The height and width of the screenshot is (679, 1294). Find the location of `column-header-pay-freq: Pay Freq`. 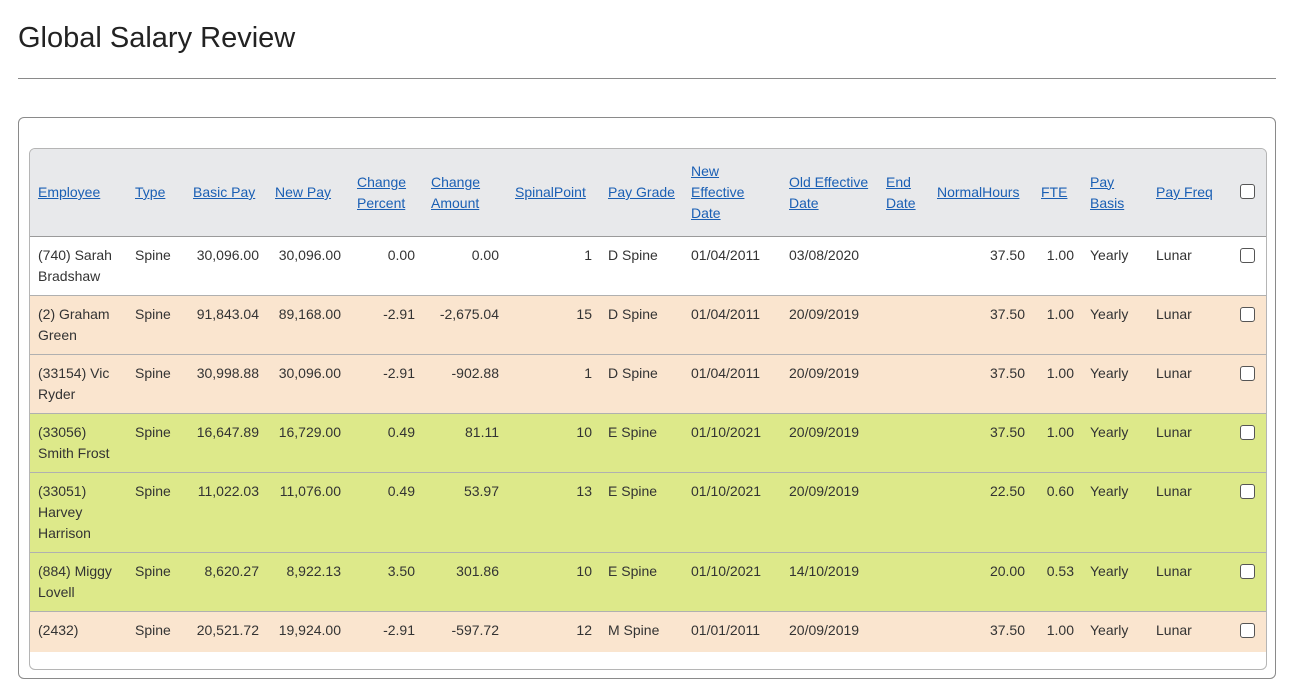

column-header-pay-freq: Pay Freq is located at coordinates (1188, 193).